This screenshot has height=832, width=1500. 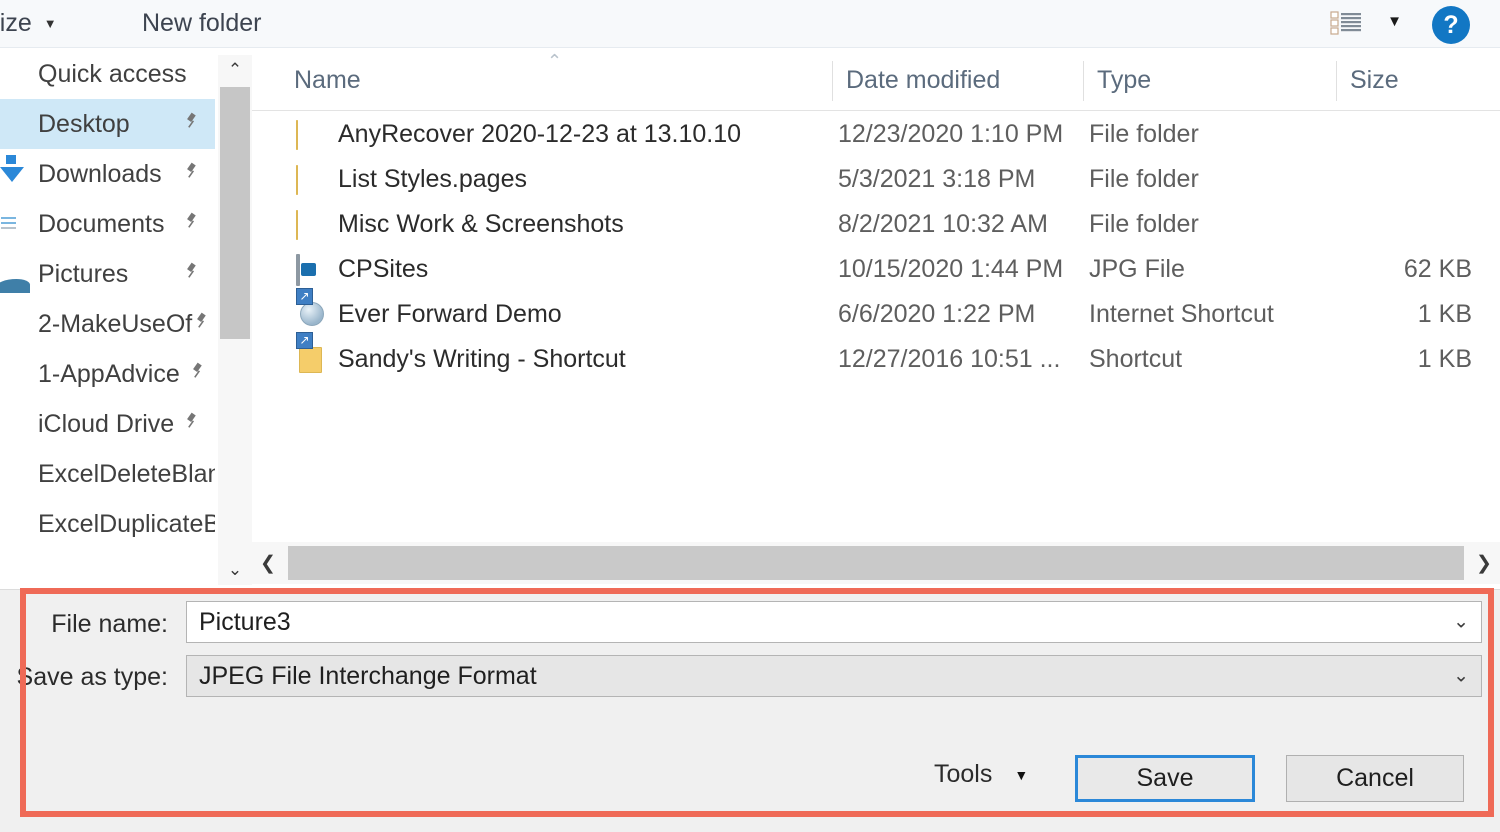 I want to click on document-icon, so click(x=14, y=224).